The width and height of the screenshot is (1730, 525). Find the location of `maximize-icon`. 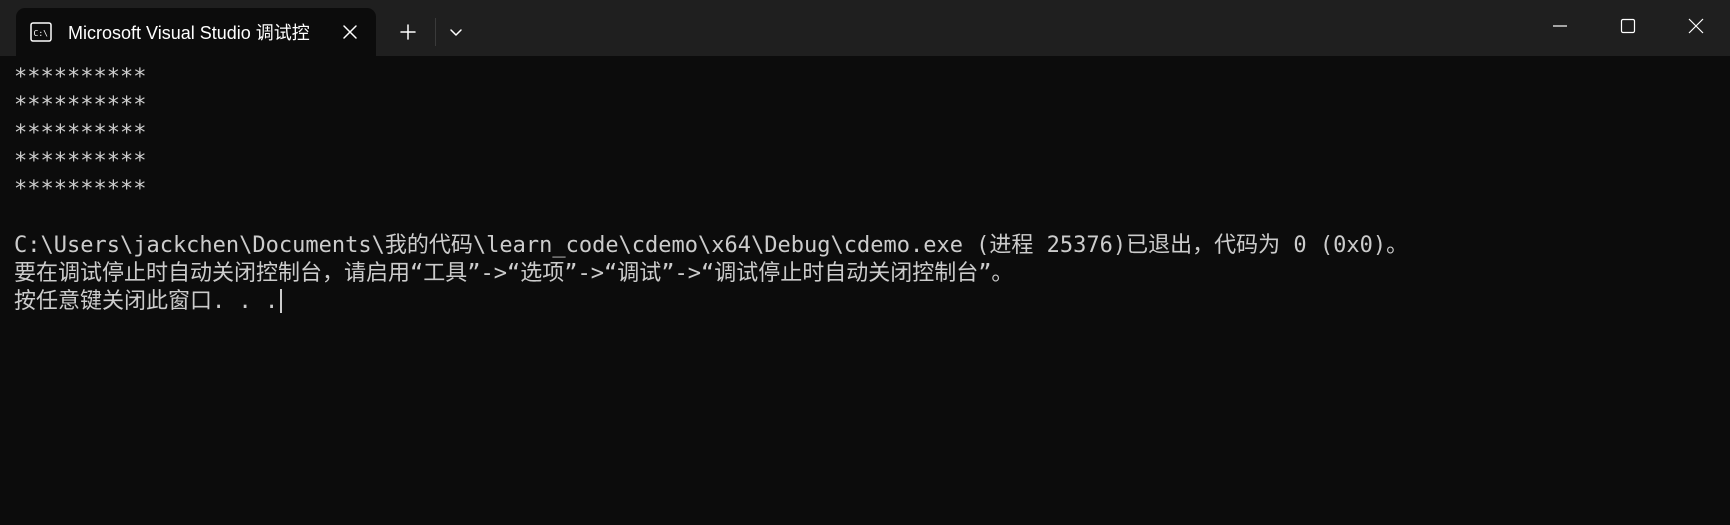

maximize-icon is located at coordinates (1628, 26).